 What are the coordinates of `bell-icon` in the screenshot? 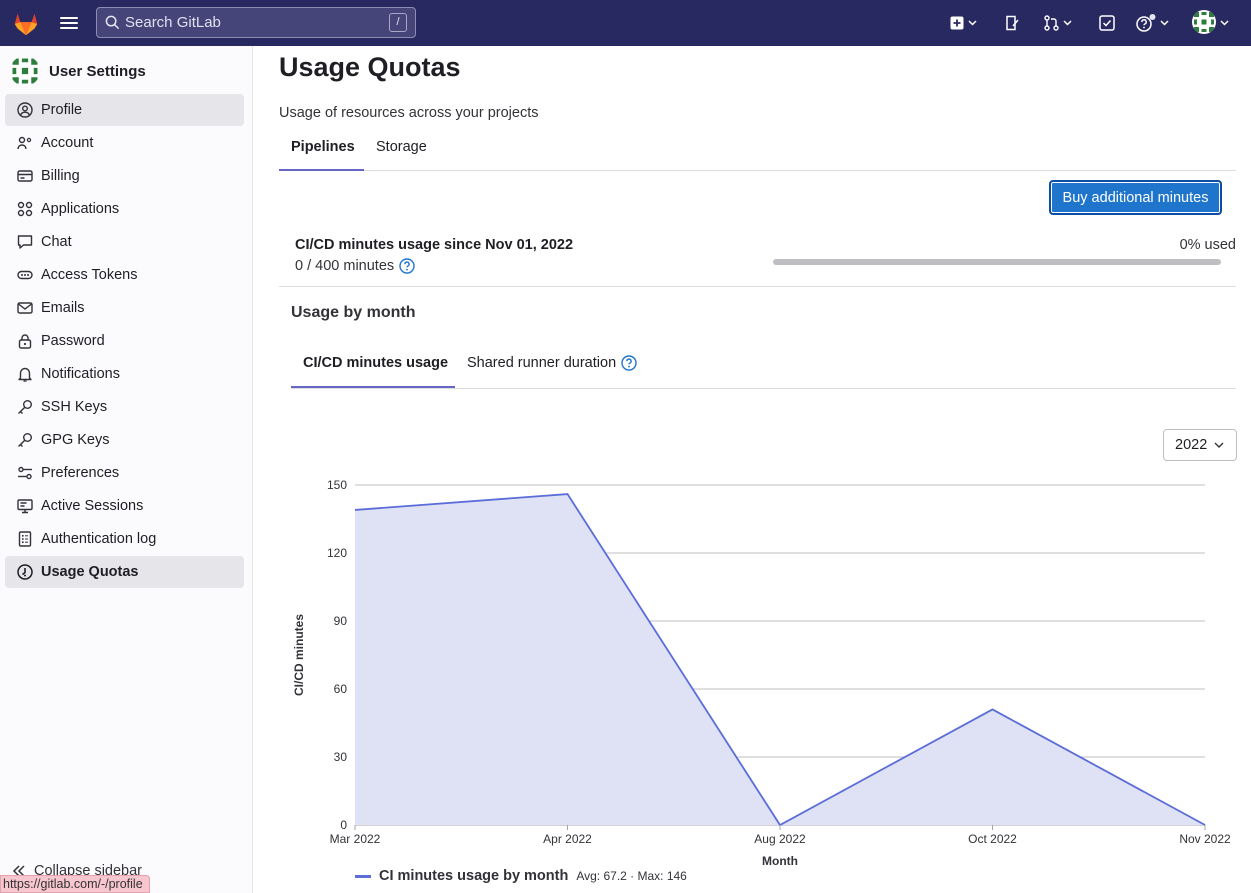 It's located at (25, 374).